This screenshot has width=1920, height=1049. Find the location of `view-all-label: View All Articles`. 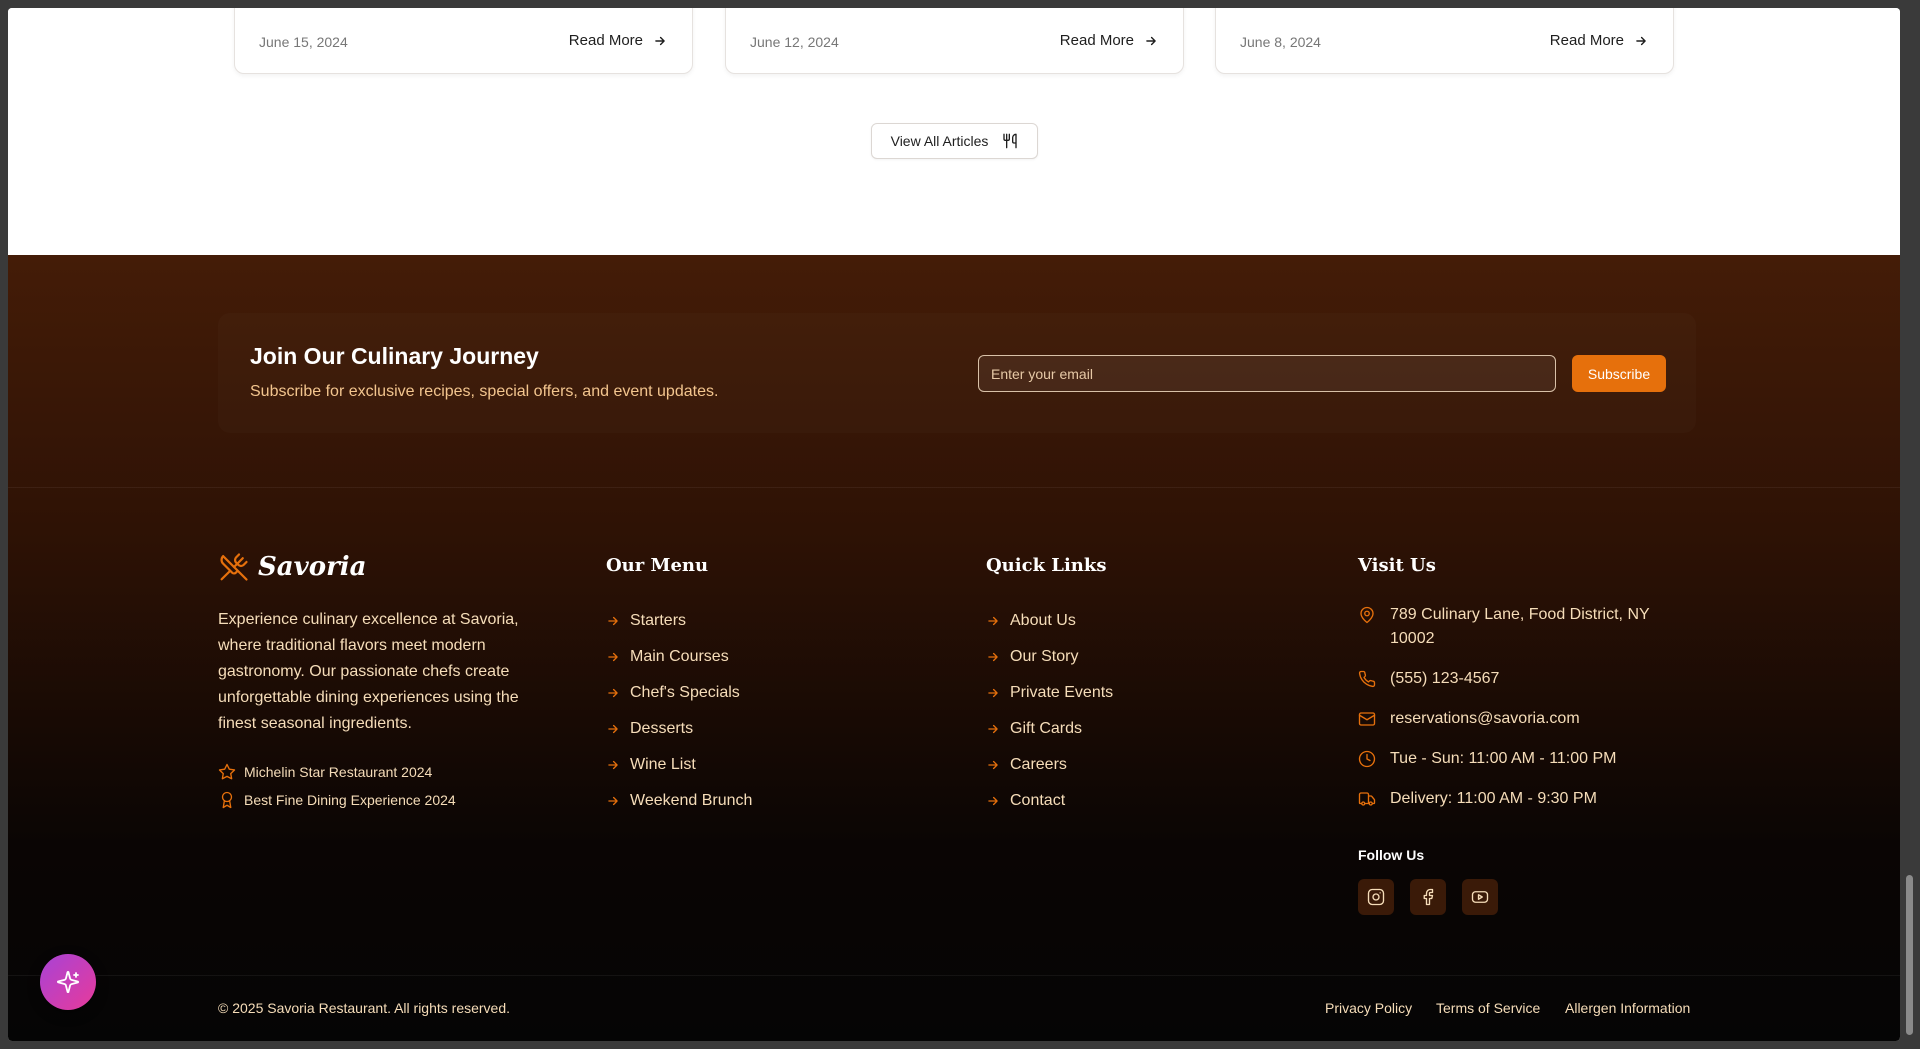

view-all-label: View All Articles is located at coordinates (939, 141).